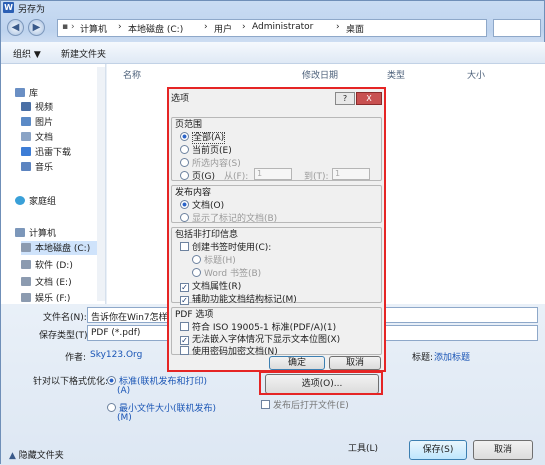 This screenshot has height=465, width=545. What do you see at coordinates (316, 177) in the screenshot?
I see `to-label: 到(T):` at bounding box center [316, 177].